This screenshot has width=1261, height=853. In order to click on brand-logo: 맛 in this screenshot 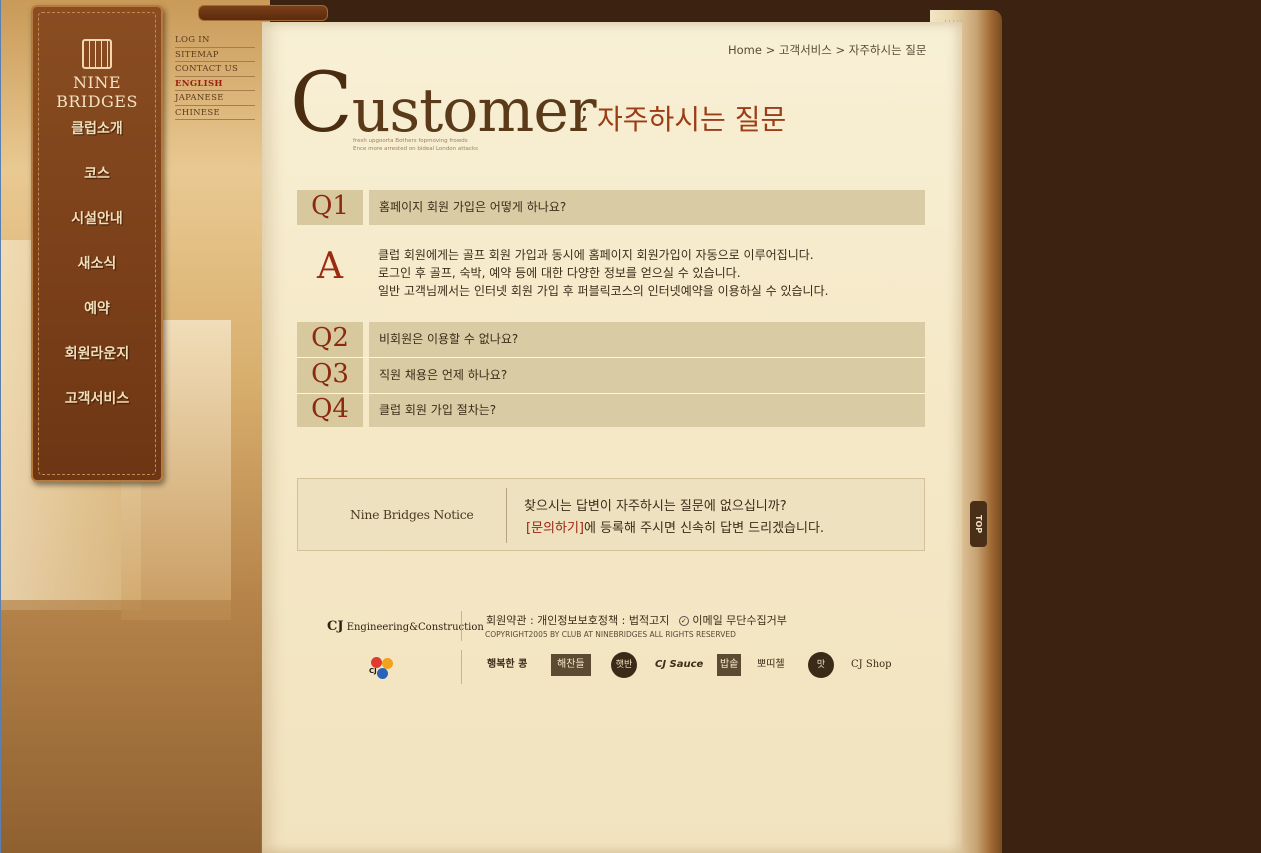, I will do `click(821, 665)`.